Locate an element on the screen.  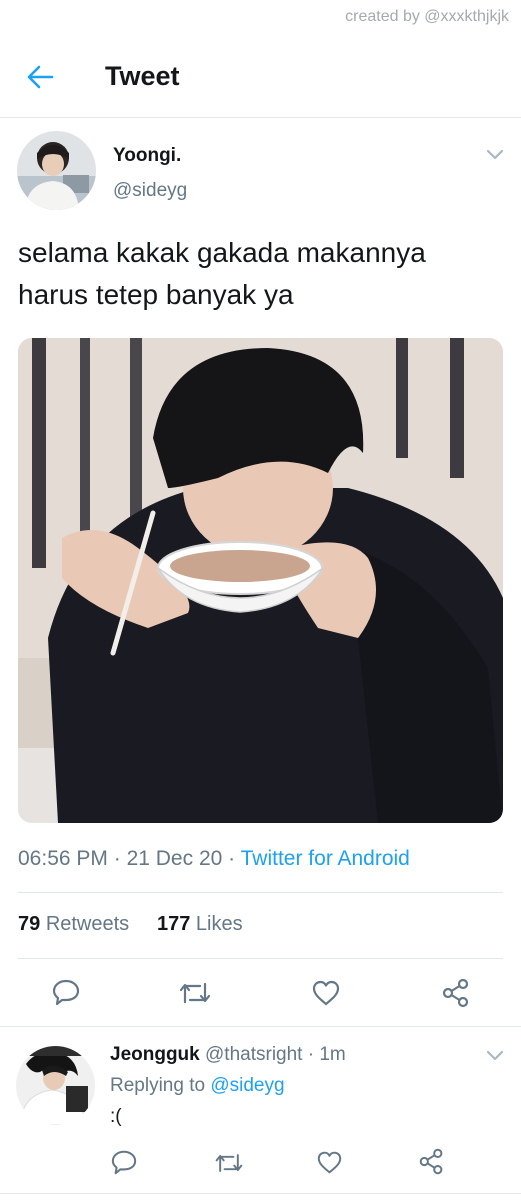
reply-time: 1m is located at coordinates (332, 1054).